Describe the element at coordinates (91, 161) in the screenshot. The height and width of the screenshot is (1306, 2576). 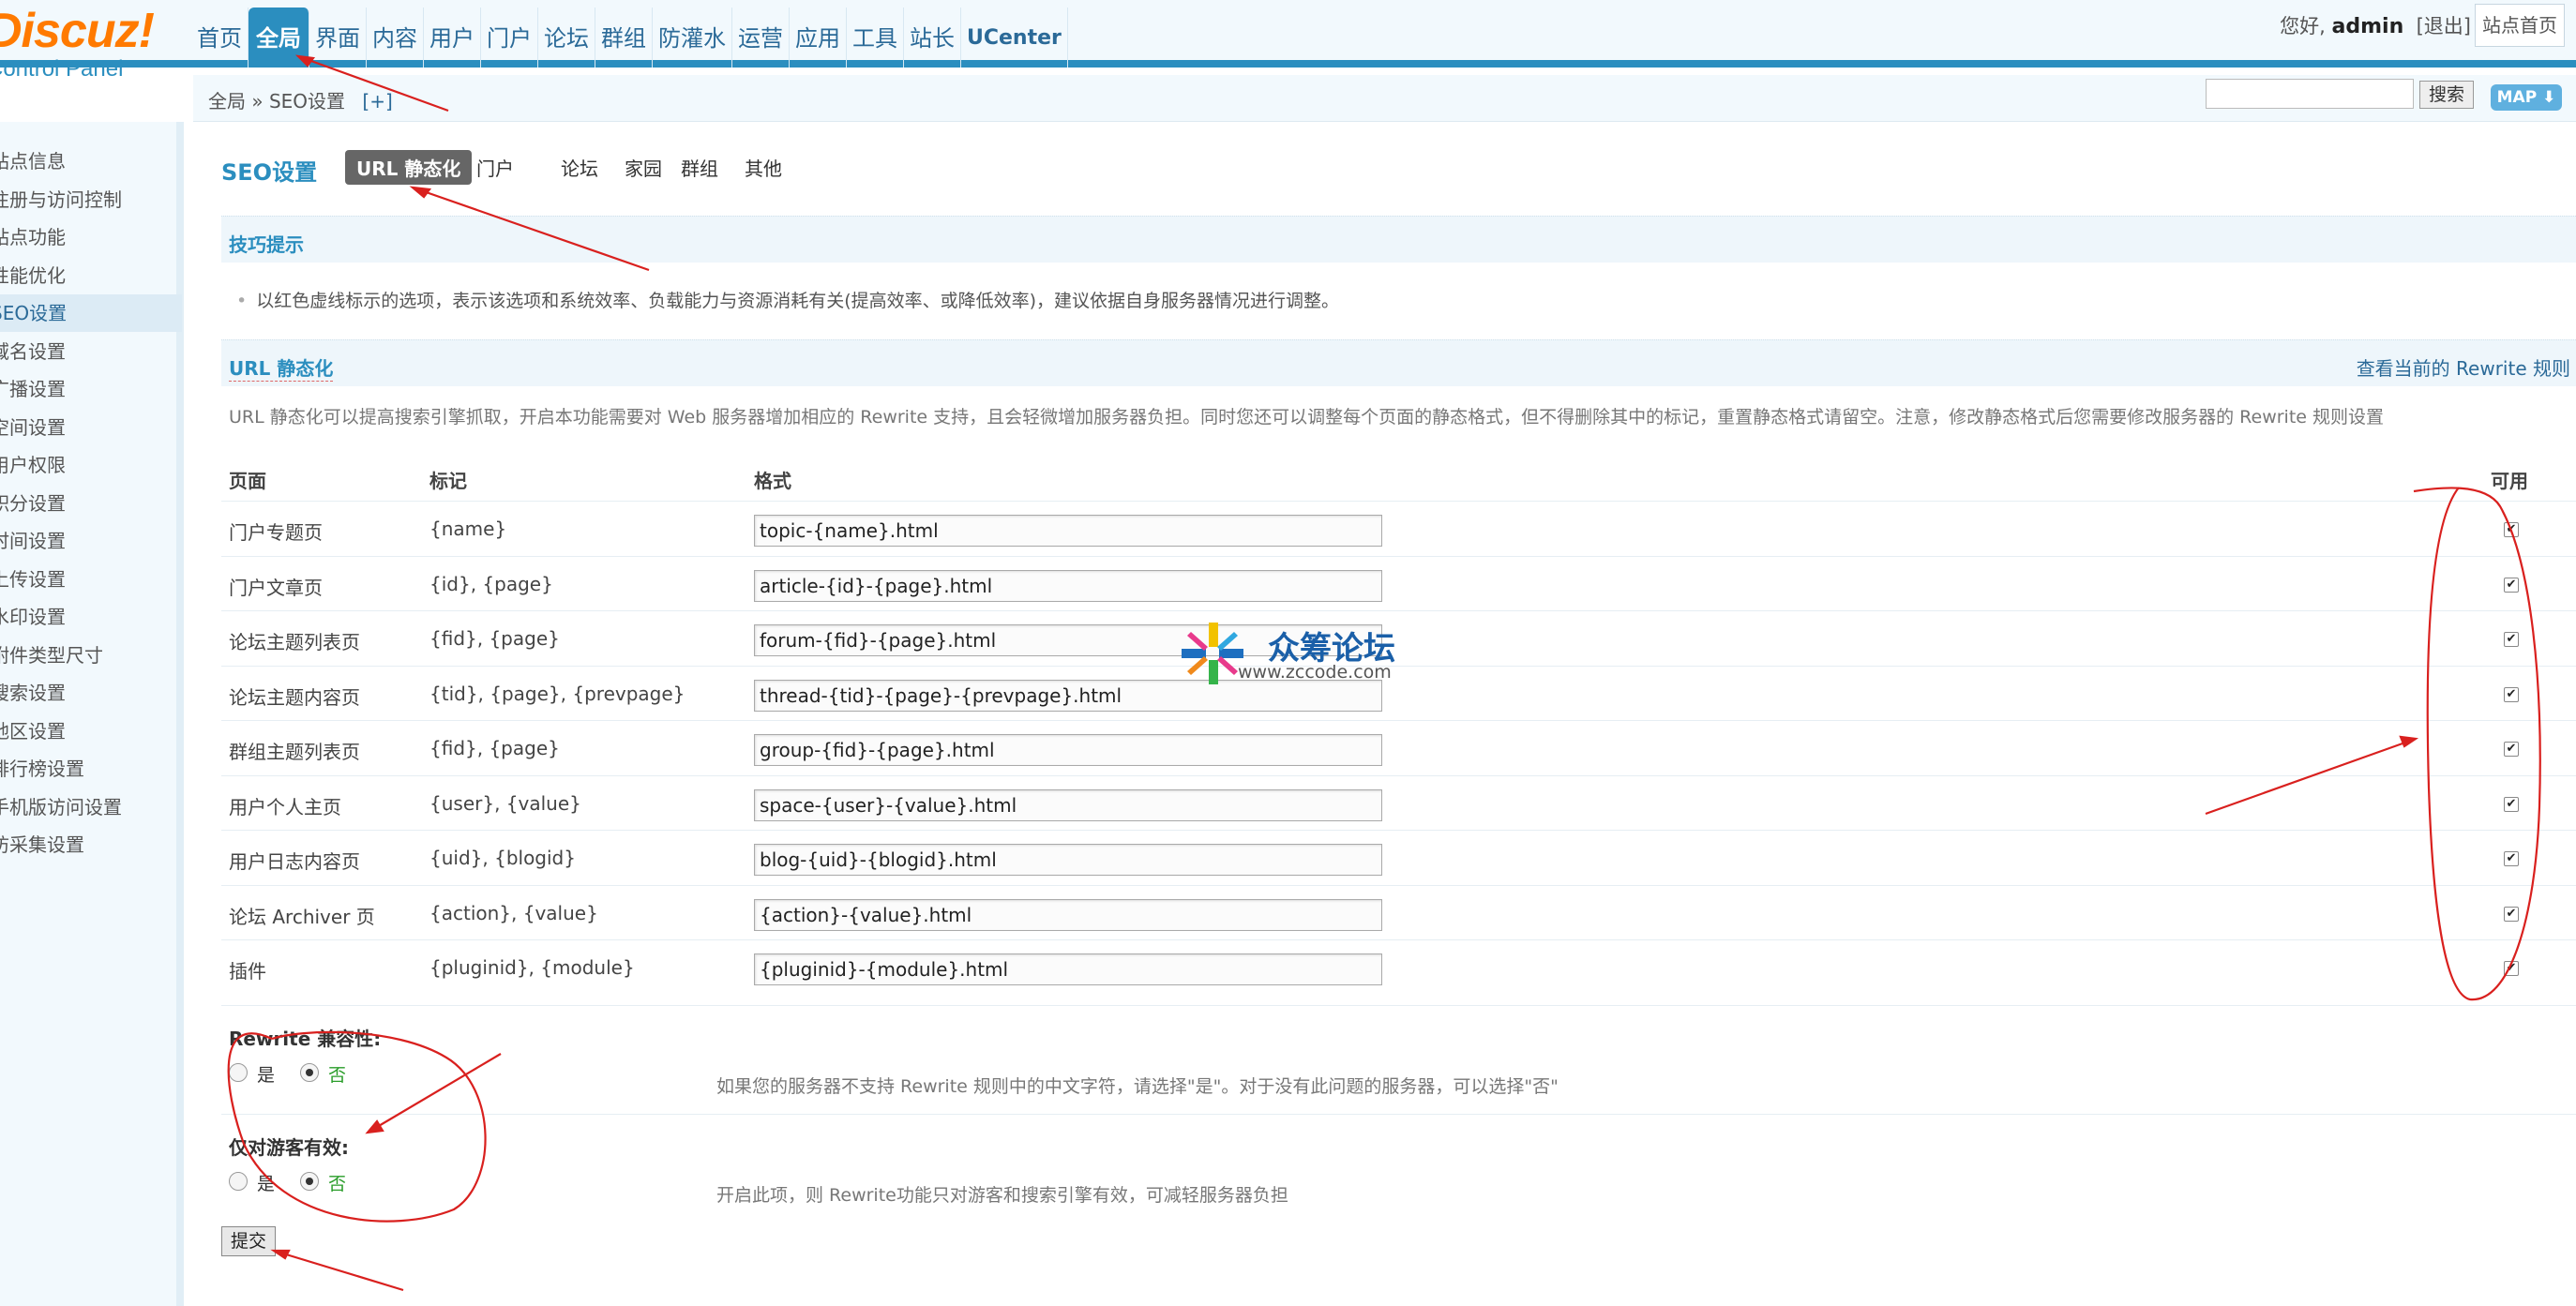
I see `sidebar-item-0: 站点信息` at that location.